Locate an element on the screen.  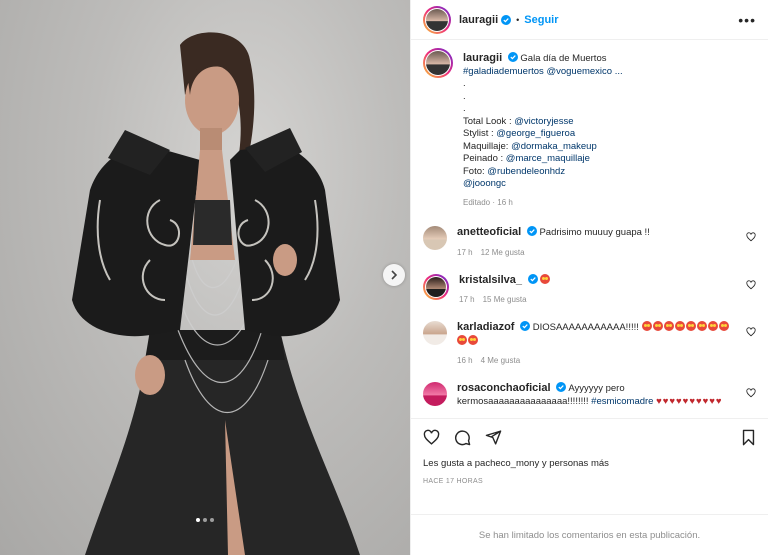
comment-likes: 15 Me gusta is located at coordinates (505, 299).